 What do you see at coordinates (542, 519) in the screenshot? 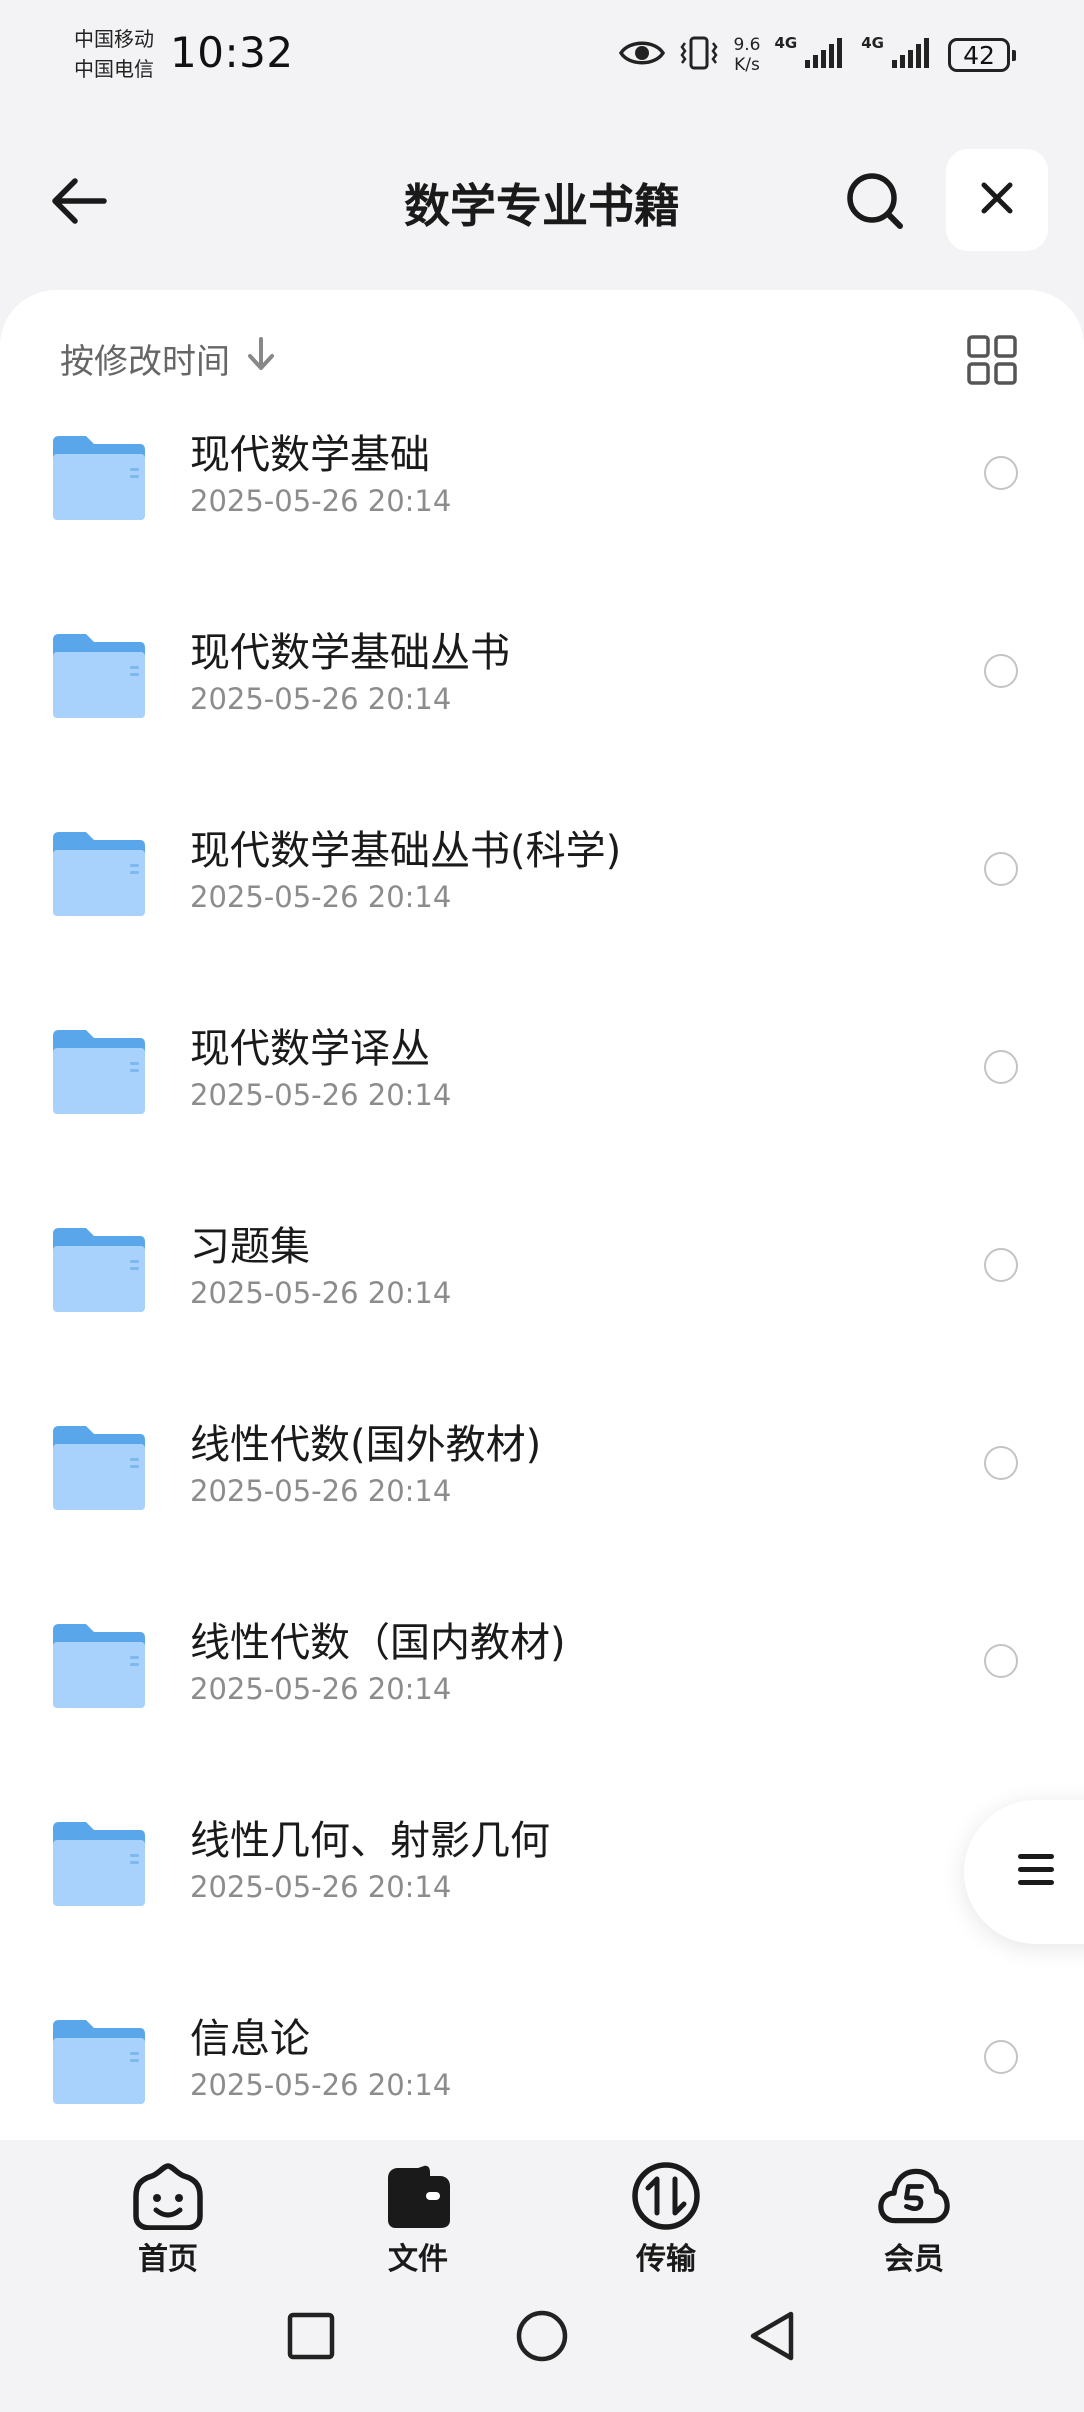
I see `list-item: 现代数学基础 2025-05-26 20:14` at bounding box center [542, 519].